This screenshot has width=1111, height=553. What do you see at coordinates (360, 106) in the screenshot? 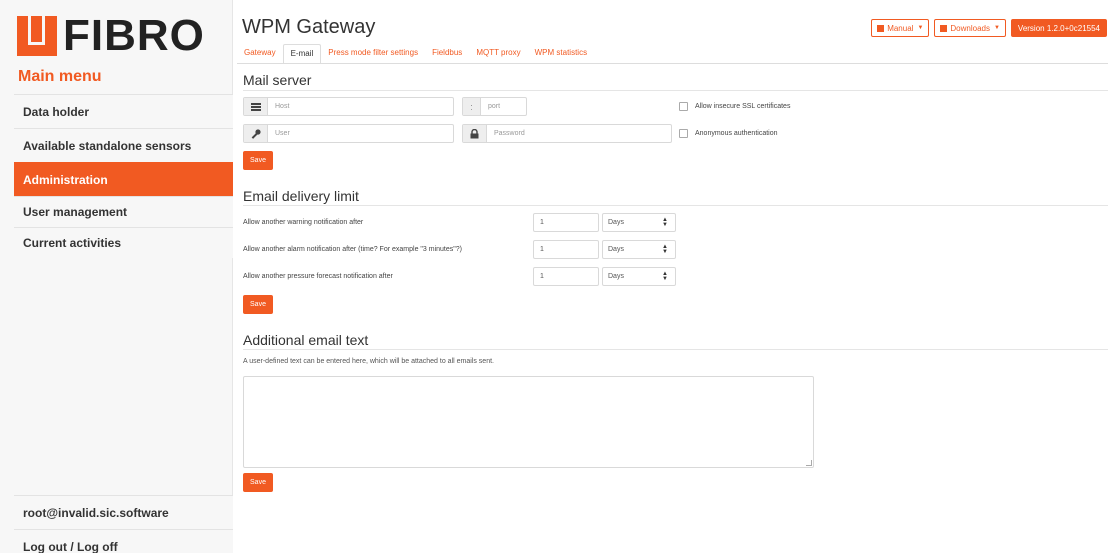
I see `host-input: Host` at bounding box center [360, 106].